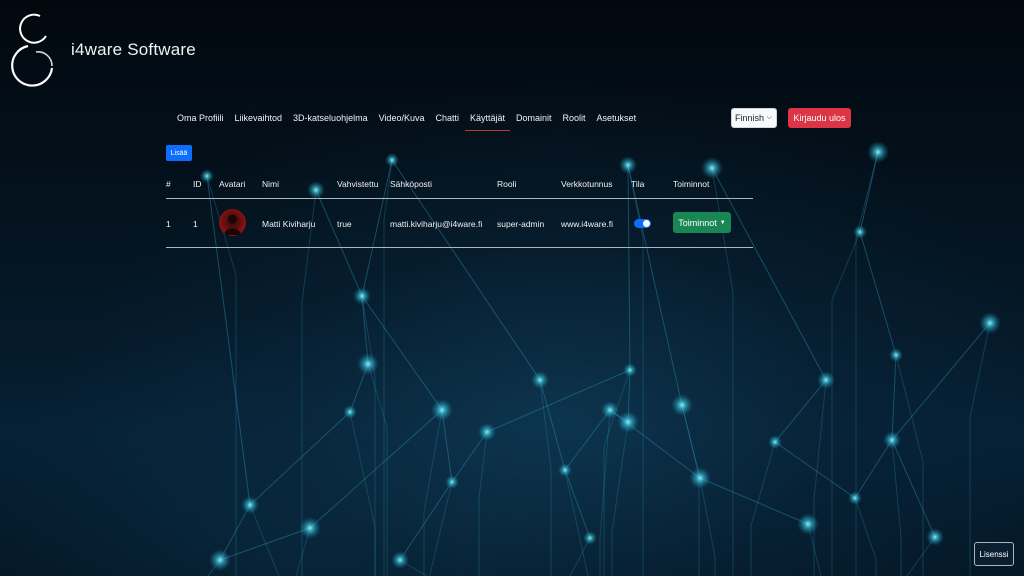  I want to click on avatar, so click(232, 222).